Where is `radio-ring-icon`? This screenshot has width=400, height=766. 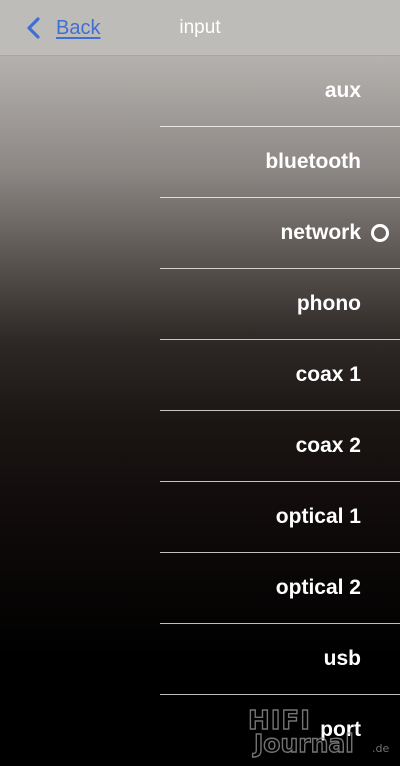
radio-ring-icon is located at coordinates (380, 233).